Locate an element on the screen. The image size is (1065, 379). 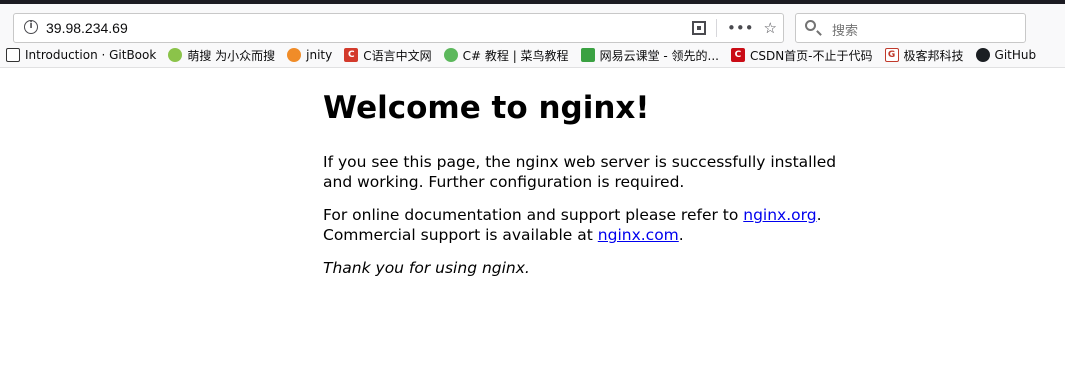
csdn-icon: C is located at coordinates (737, 55).